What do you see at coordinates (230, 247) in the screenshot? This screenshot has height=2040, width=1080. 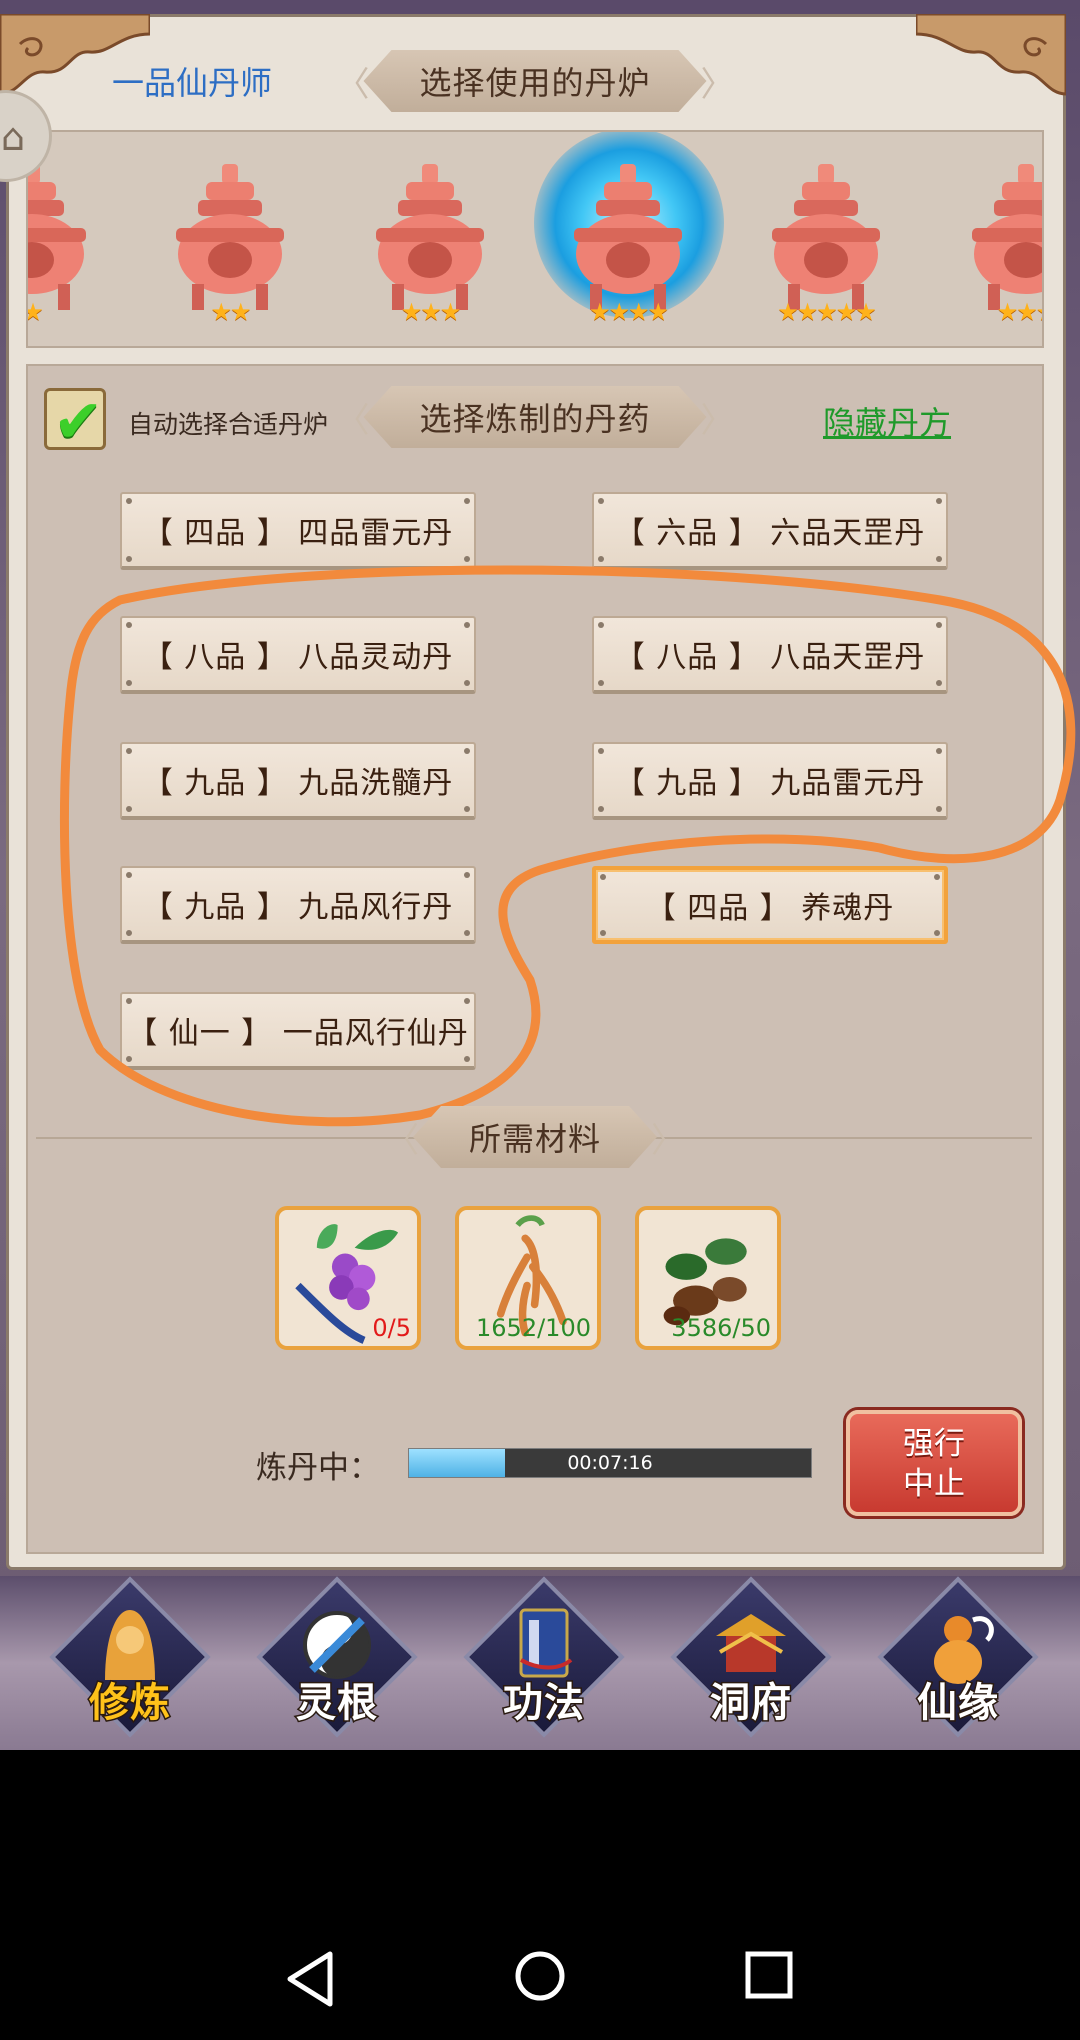 I see `furnace-item: ★★` at bounding box center [230, 247].